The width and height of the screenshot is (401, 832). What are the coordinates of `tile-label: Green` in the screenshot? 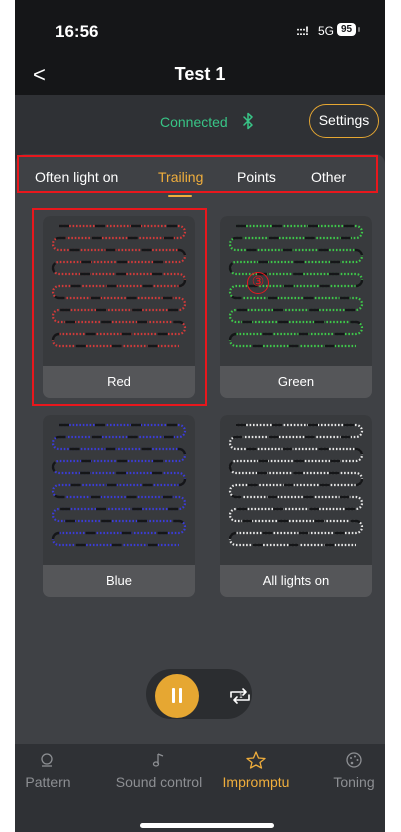 It's located at (296, 381).